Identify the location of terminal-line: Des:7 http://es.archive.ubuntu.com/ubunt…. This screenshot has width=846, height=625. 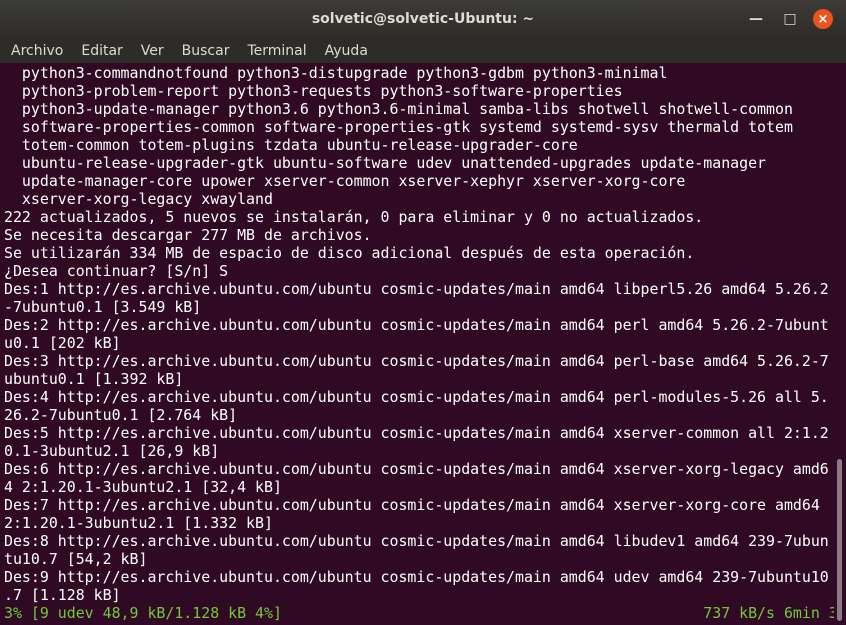
(412, 505).